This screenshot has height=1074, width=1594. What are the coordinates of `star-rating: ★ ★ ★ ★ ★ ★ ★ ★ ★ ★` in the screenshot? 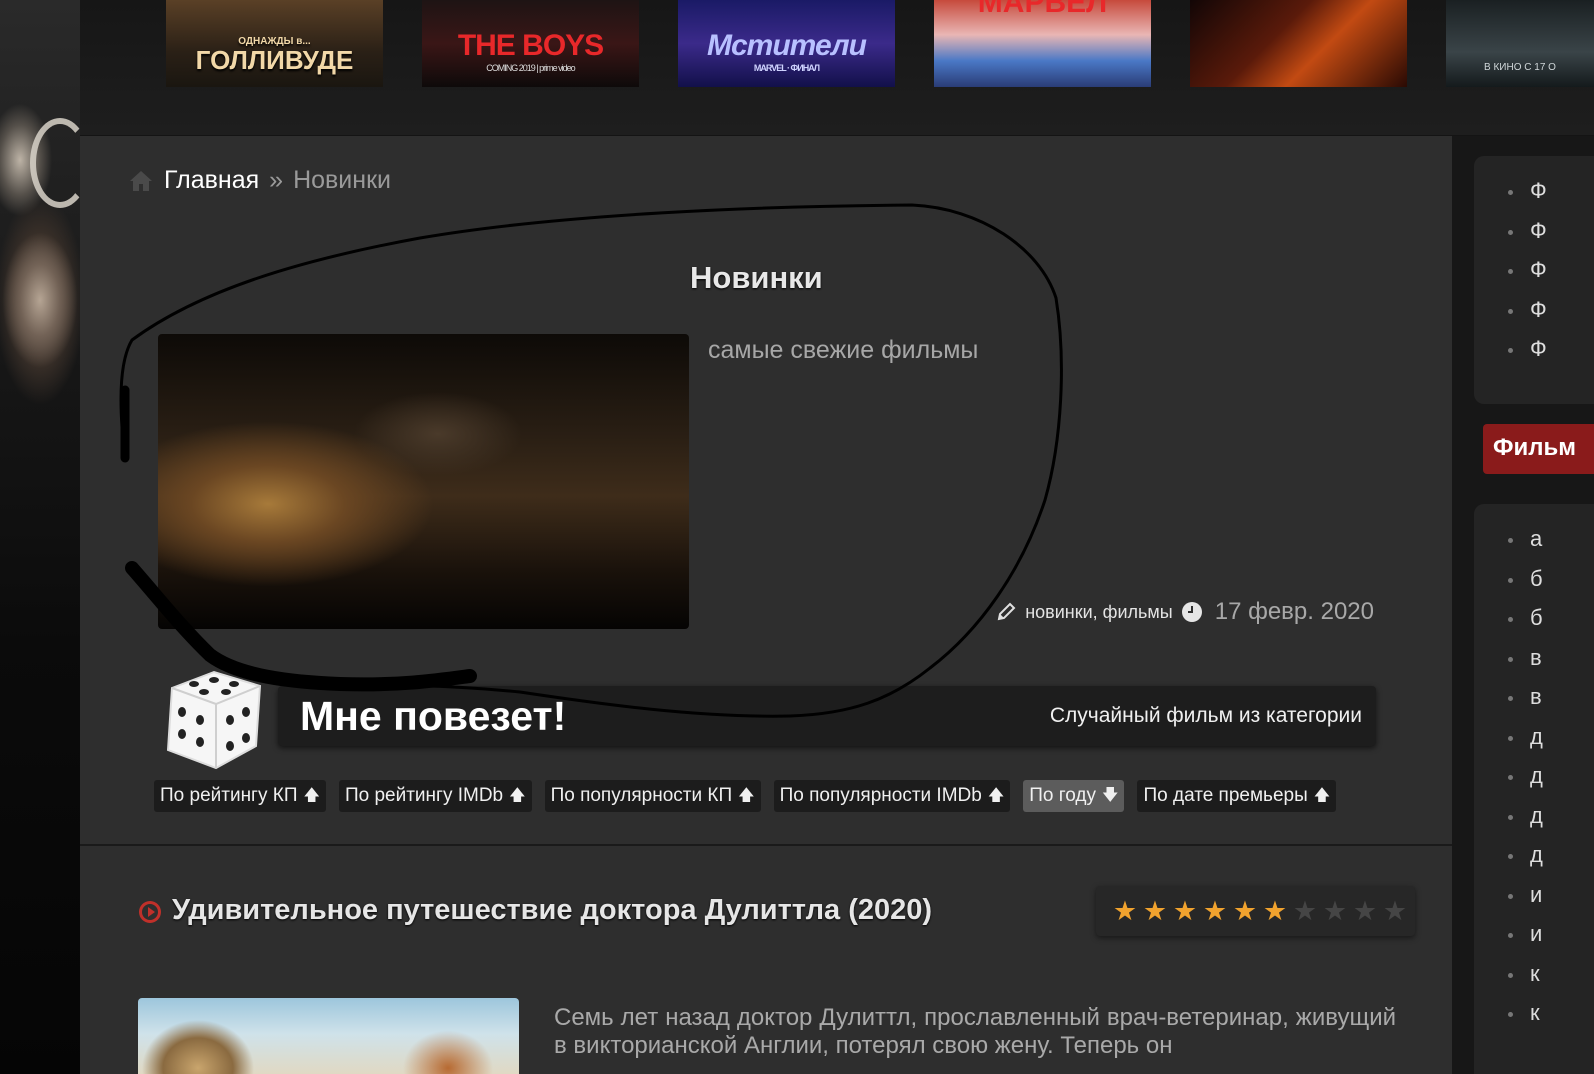 It's located at (1255, 911).